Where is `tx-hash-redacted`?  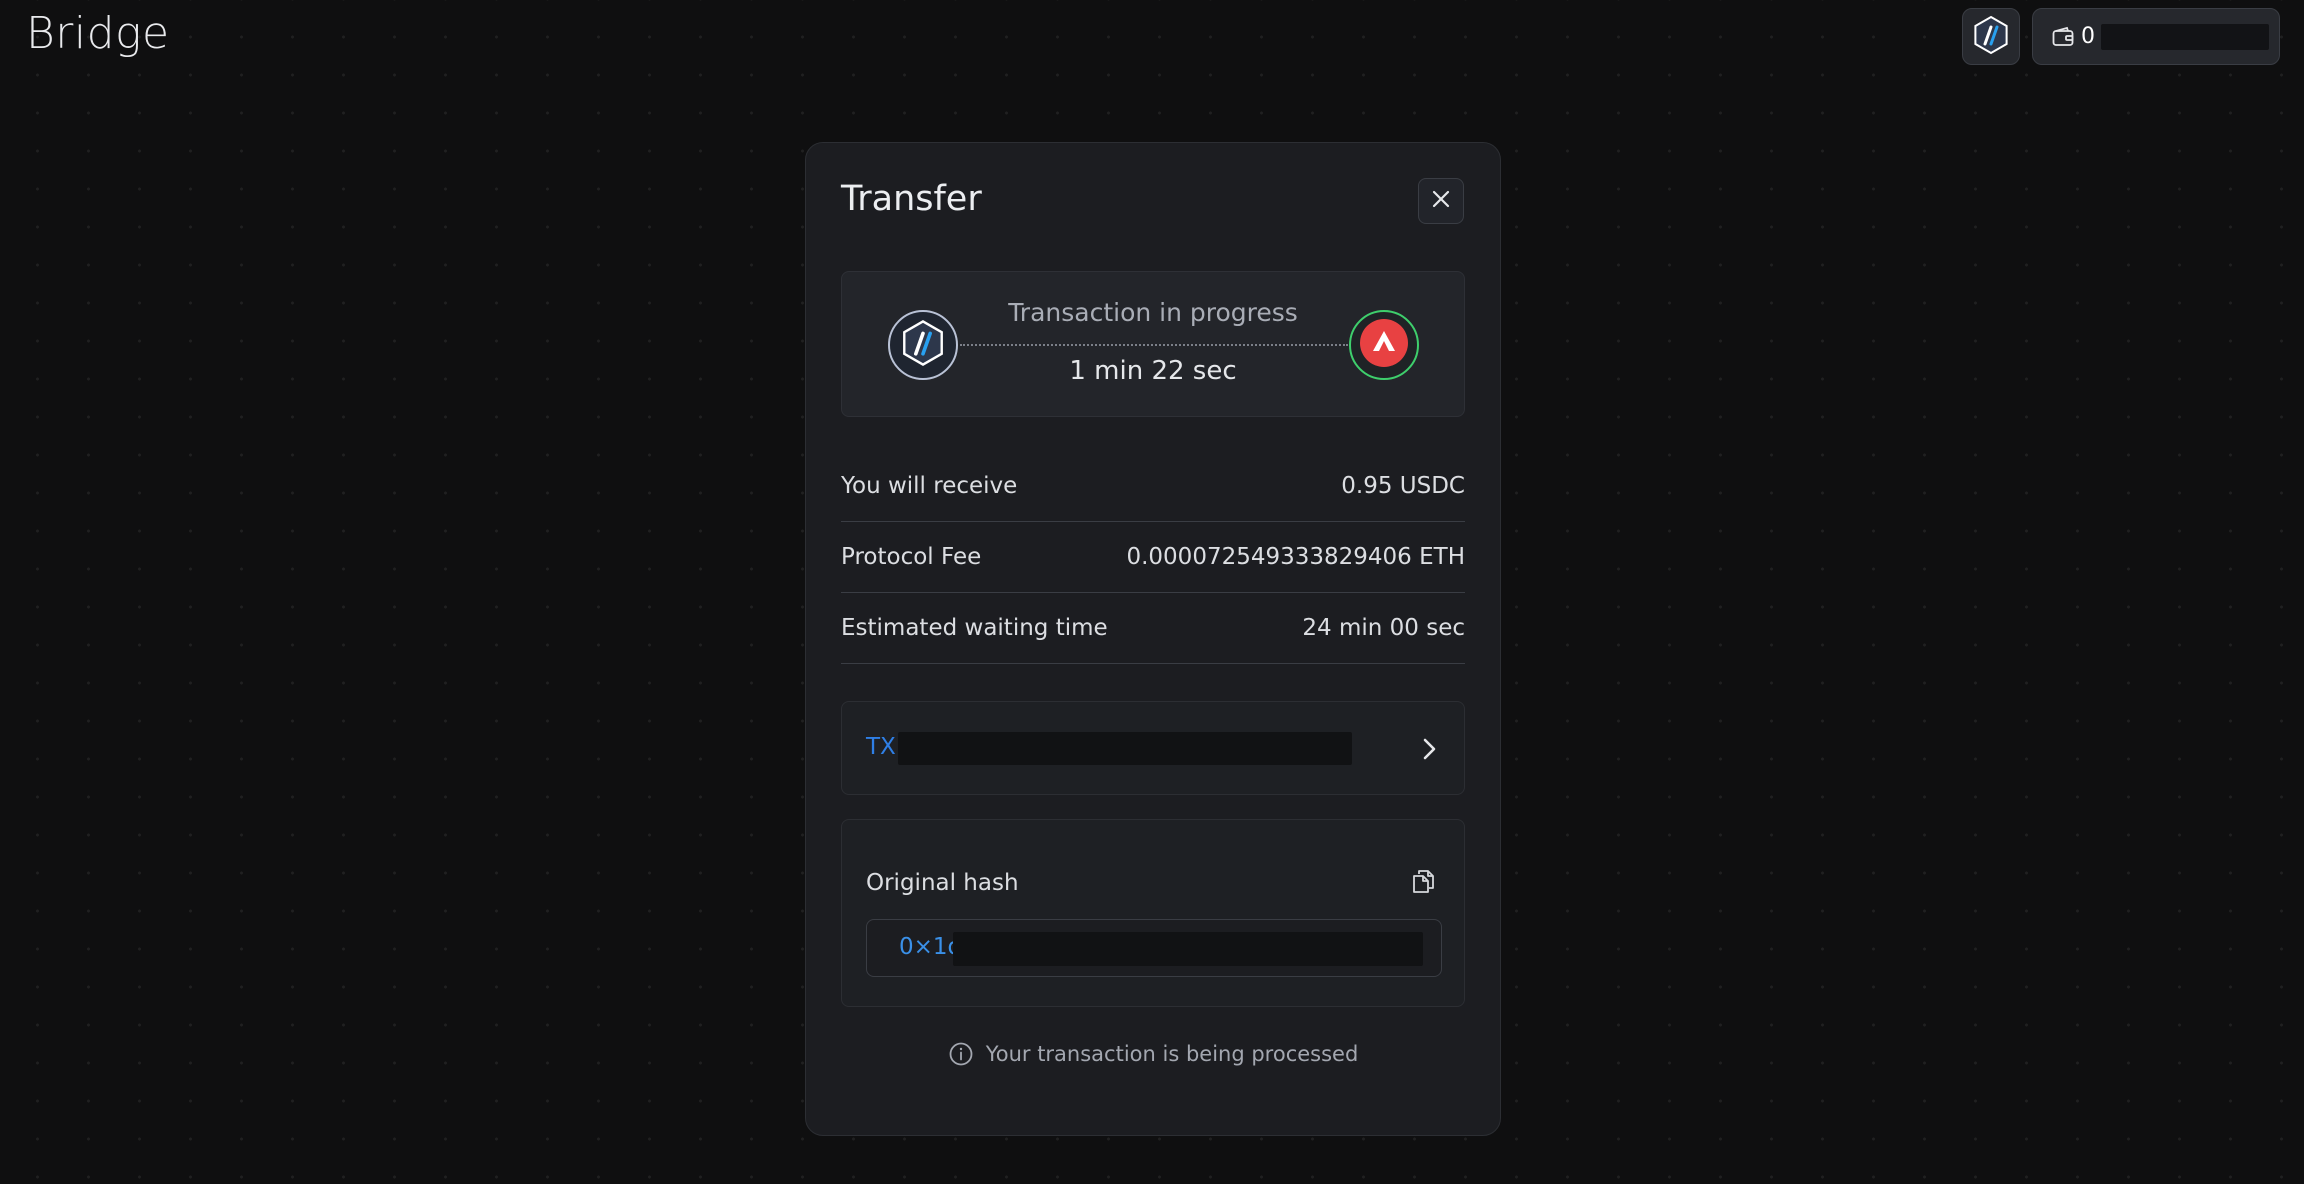 tx-hash-redacted is located at coordinates (1125, 748).